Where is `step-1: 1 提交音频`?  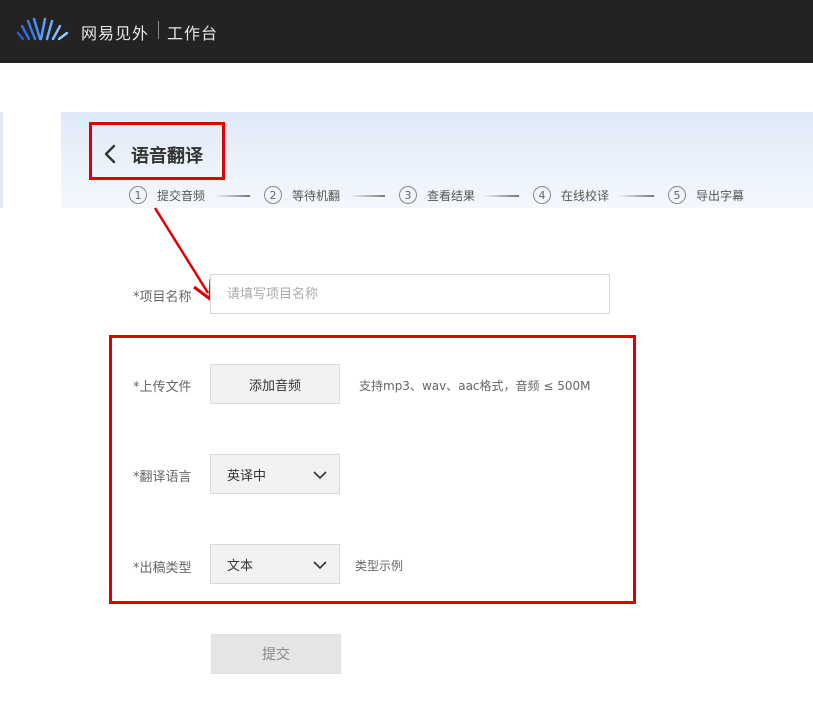
step-1: 1 提交音频 is located at coordinates (167, 195).